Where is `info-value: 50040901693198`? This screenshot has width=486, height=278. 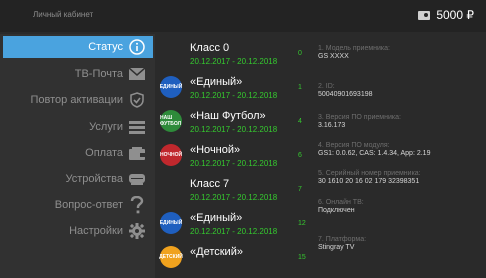 info-value: 50040901693198 is located at coordinates (345, 94).